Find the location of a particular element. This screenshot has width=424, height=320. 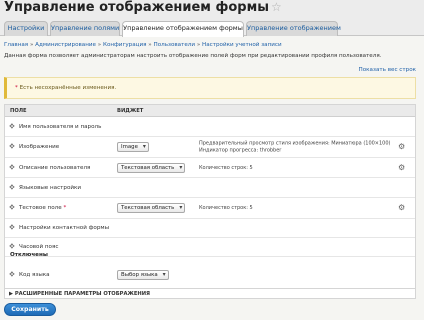

table-row: ✥ Часовой пояс is located at coordinates (210, 247).